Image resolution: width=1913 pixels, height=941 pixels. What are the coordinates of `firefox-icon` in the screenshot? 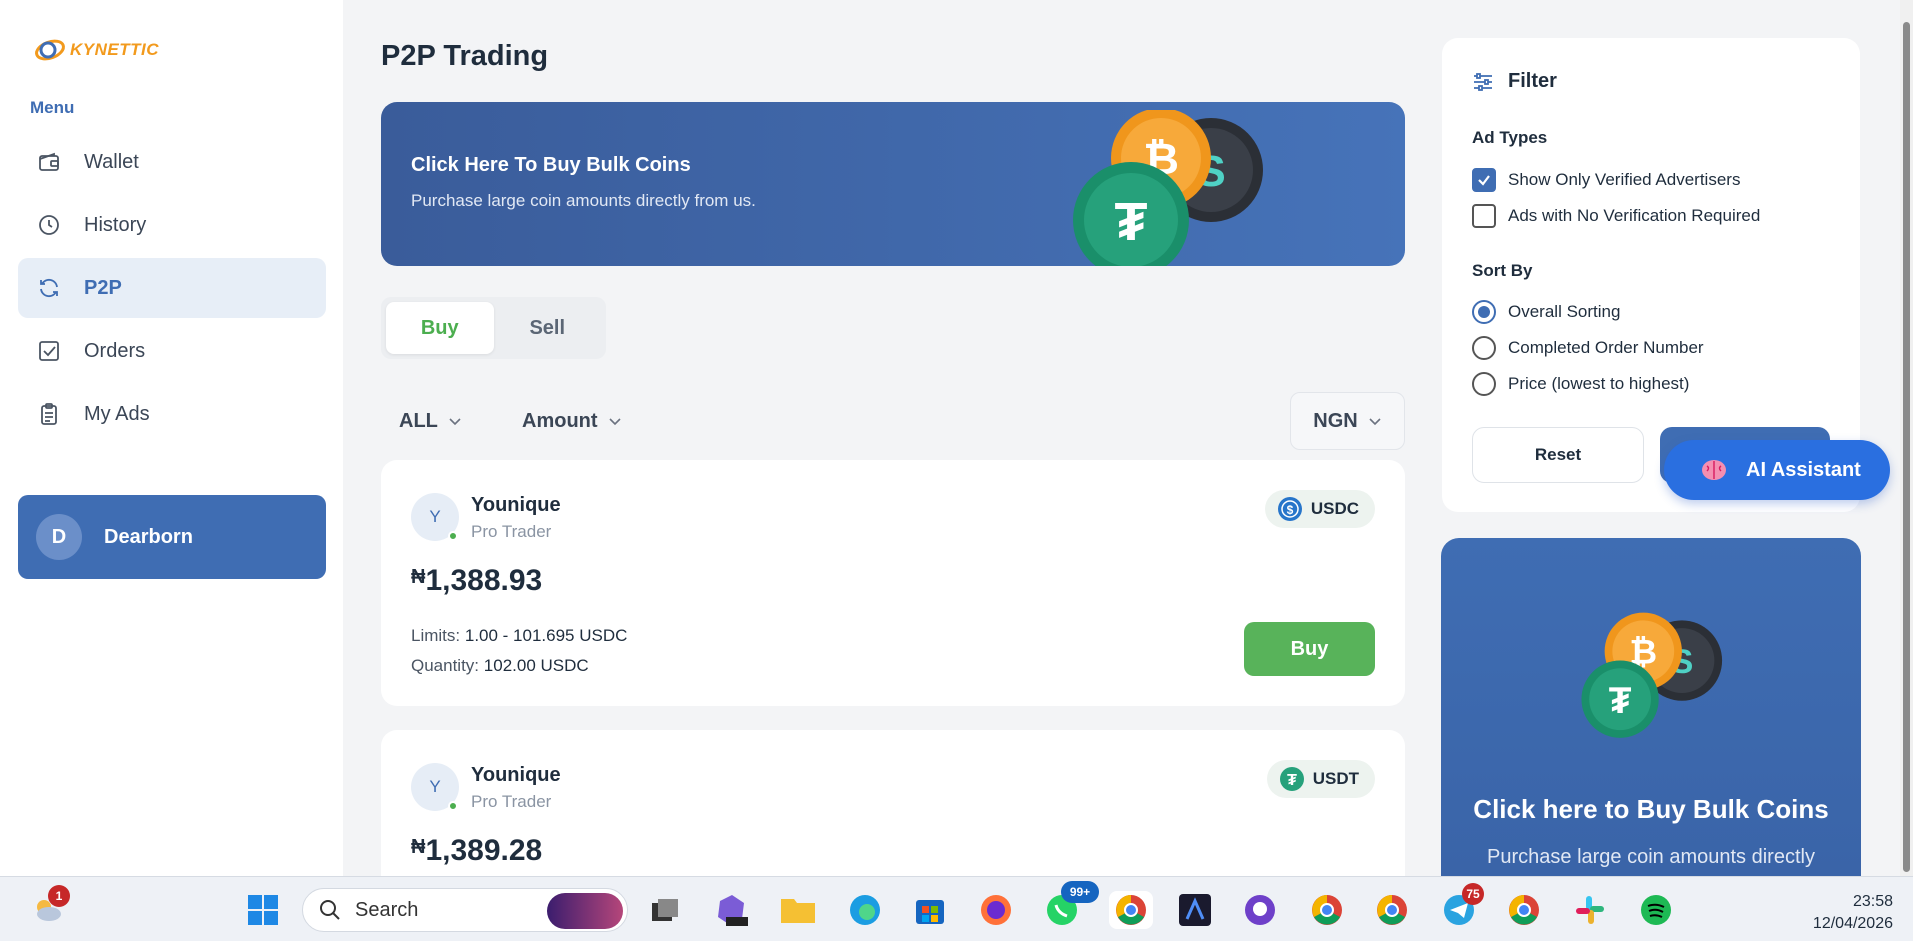 It's located at (996, 910).